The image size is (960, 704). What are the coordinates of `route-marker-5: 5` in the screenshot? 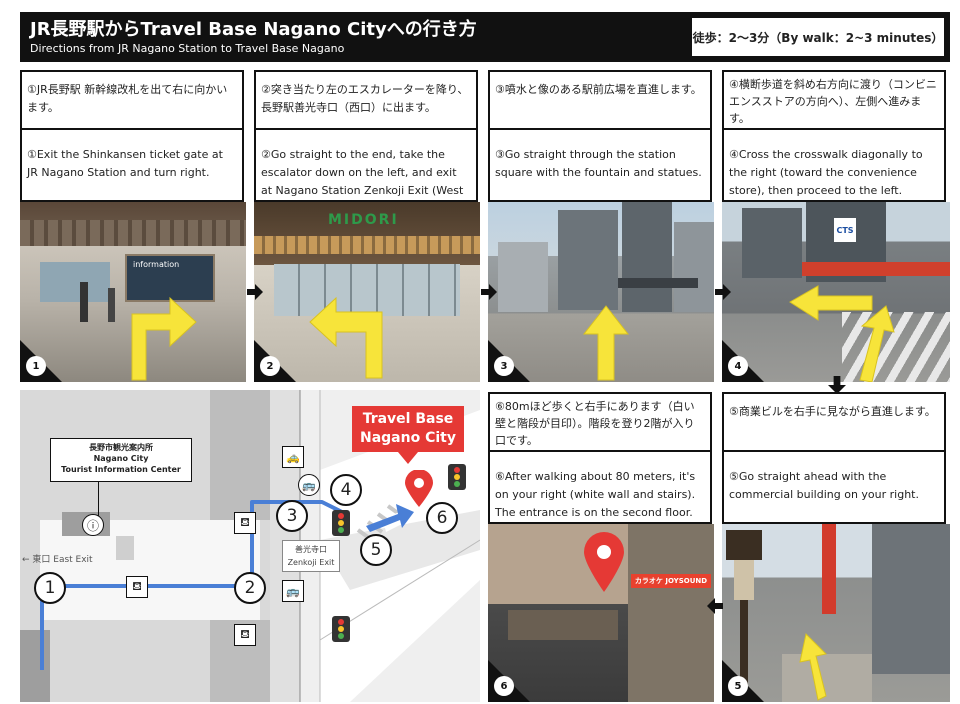 It's located at (376, 550).